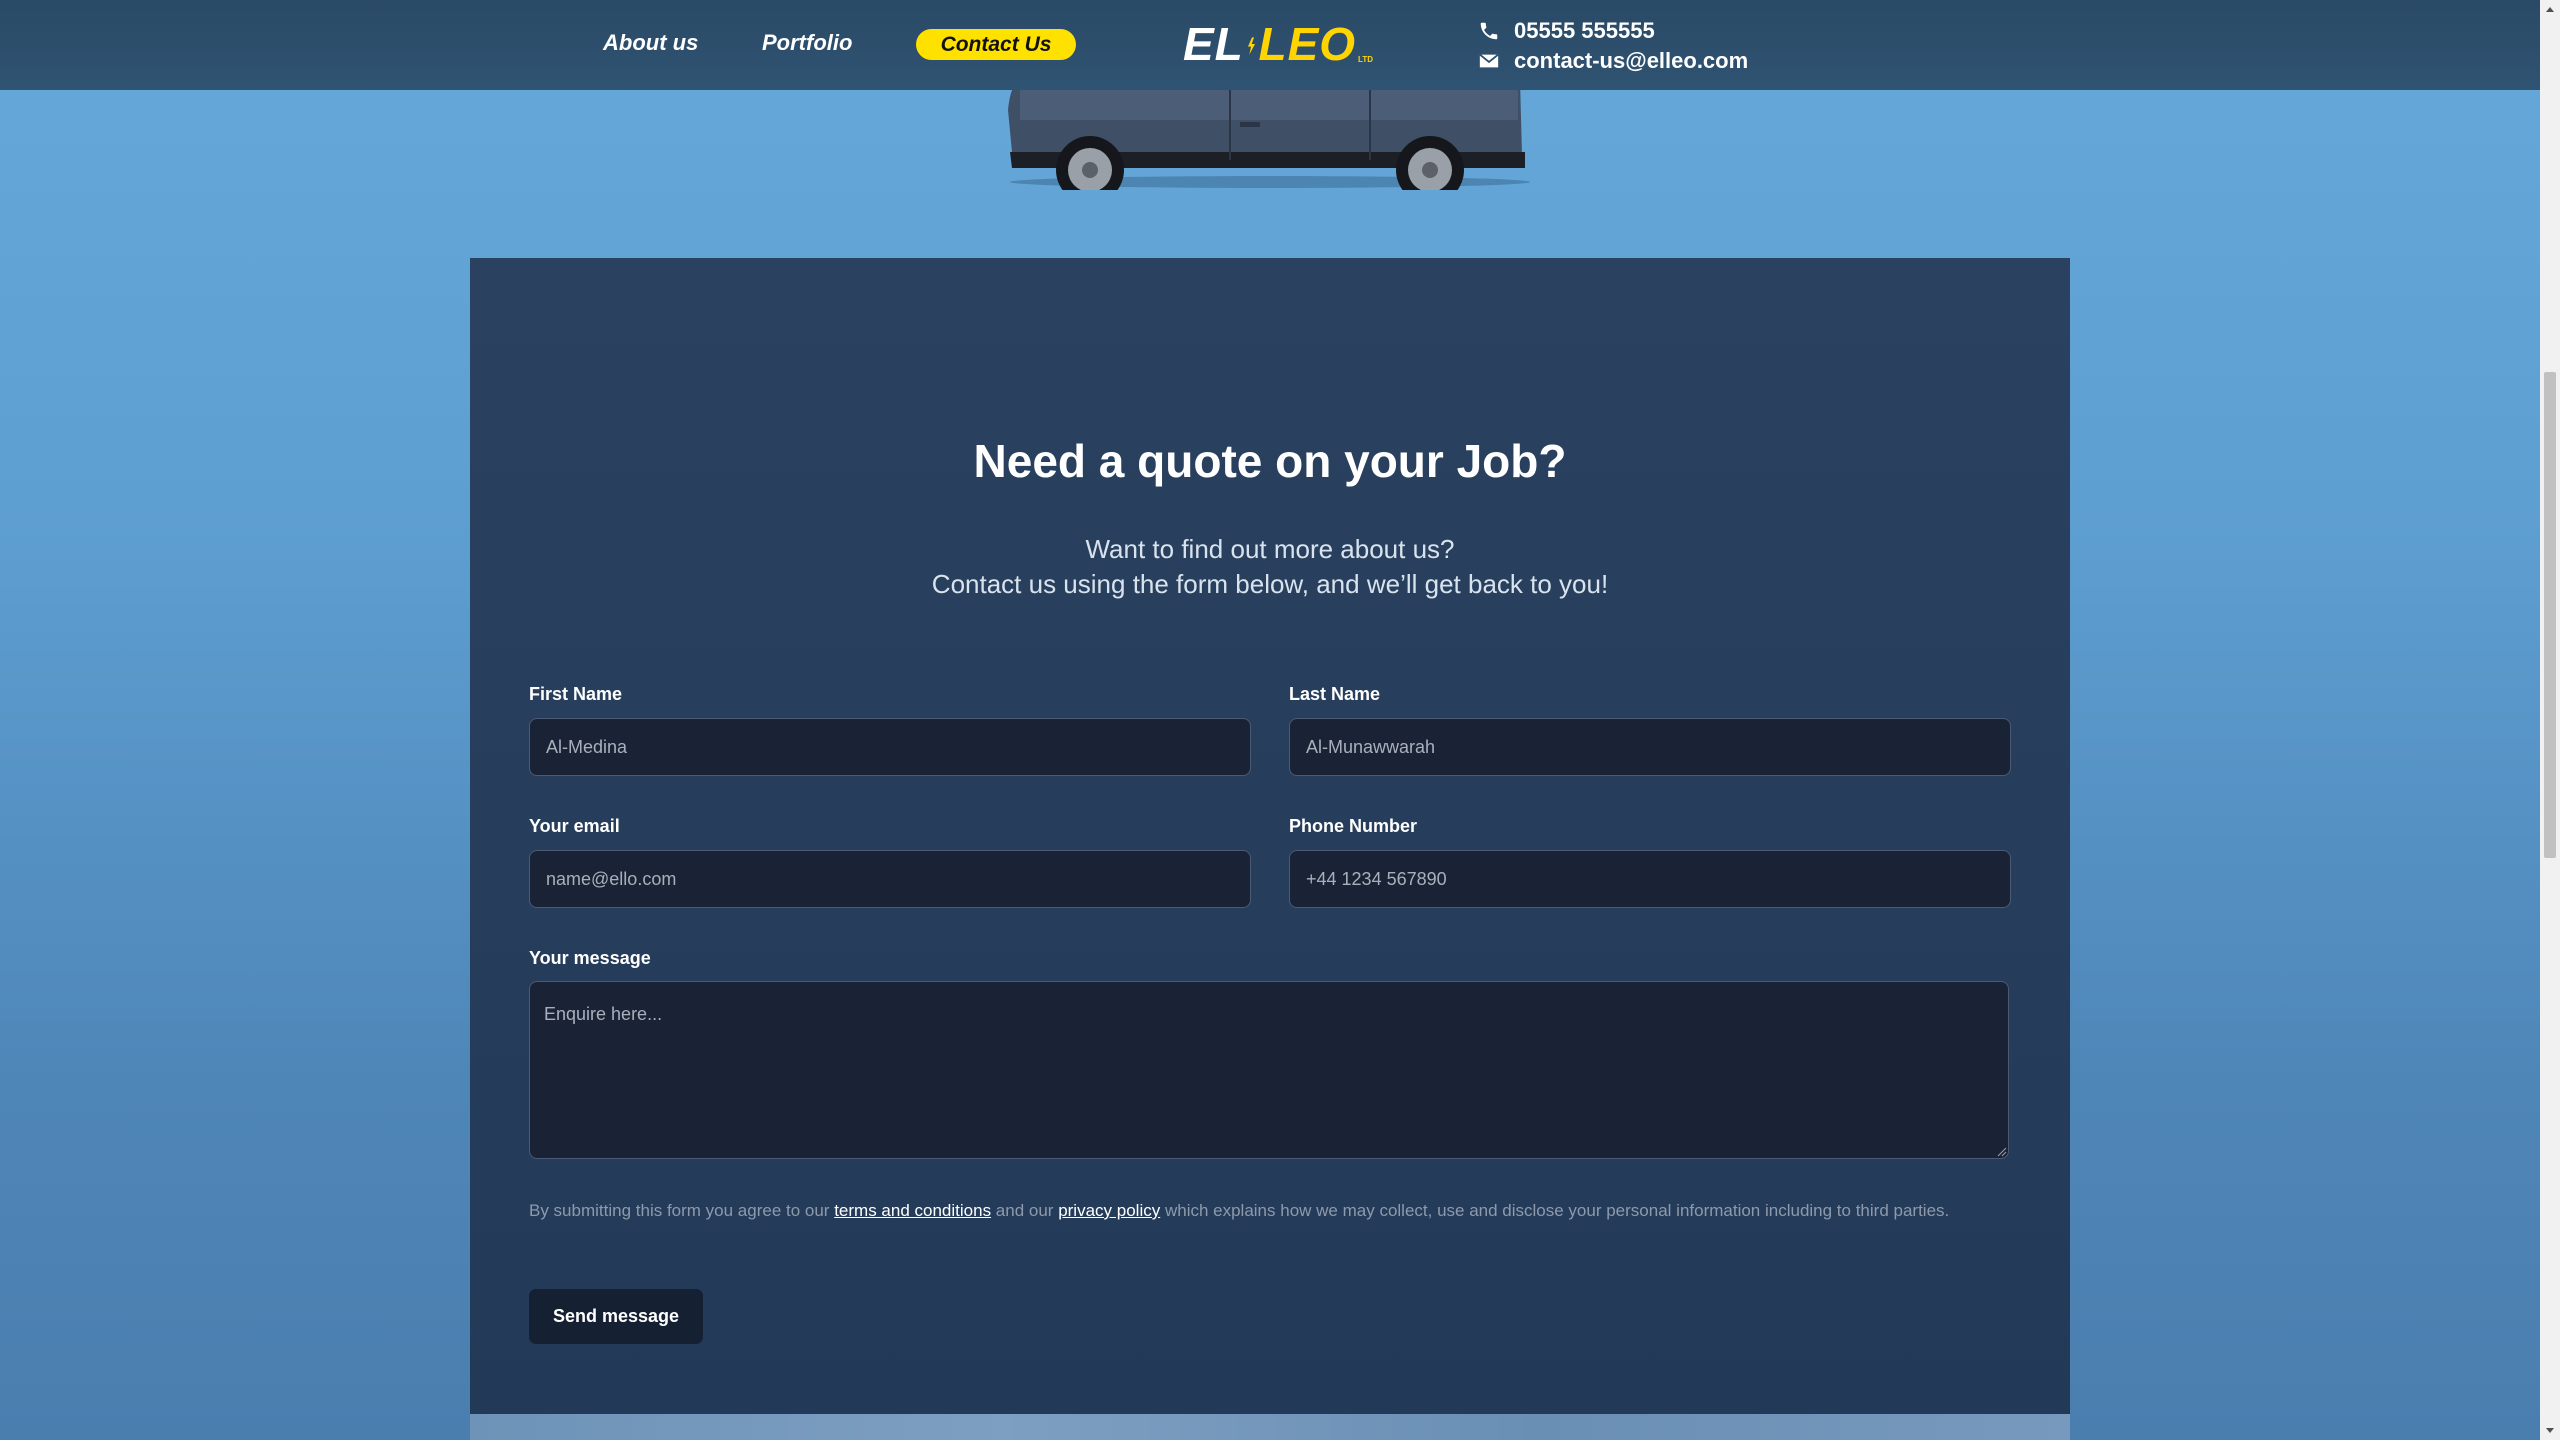 The image size is (2560, 1440). Describe the element at coordinates (682, 1210) in the screenshot. I see `disclaimer-prefix: By submitting this form you agree to our` at that location.